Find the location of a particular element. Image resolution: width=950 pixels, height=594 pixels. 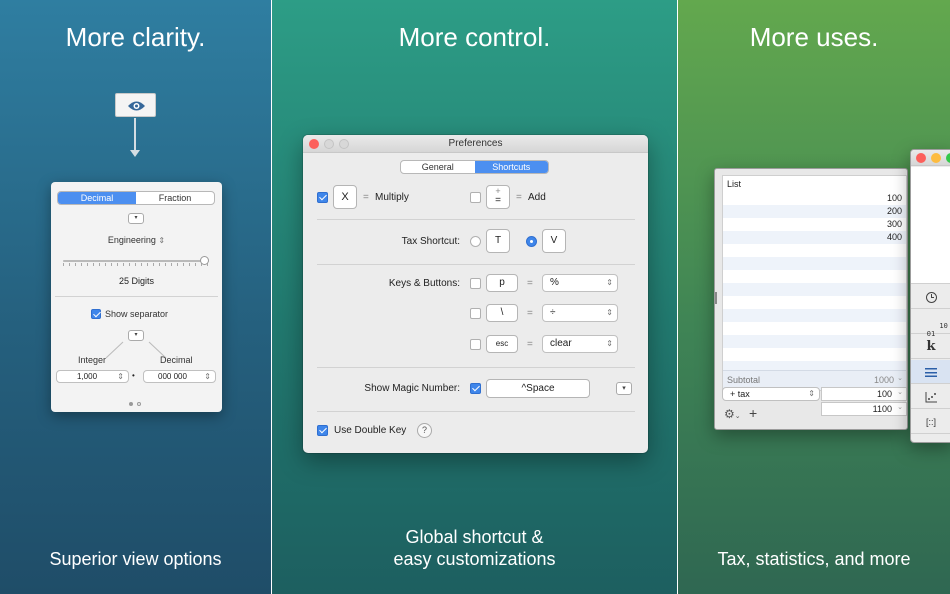

key-backslash-checkbox is located at coordinates (475, 313).